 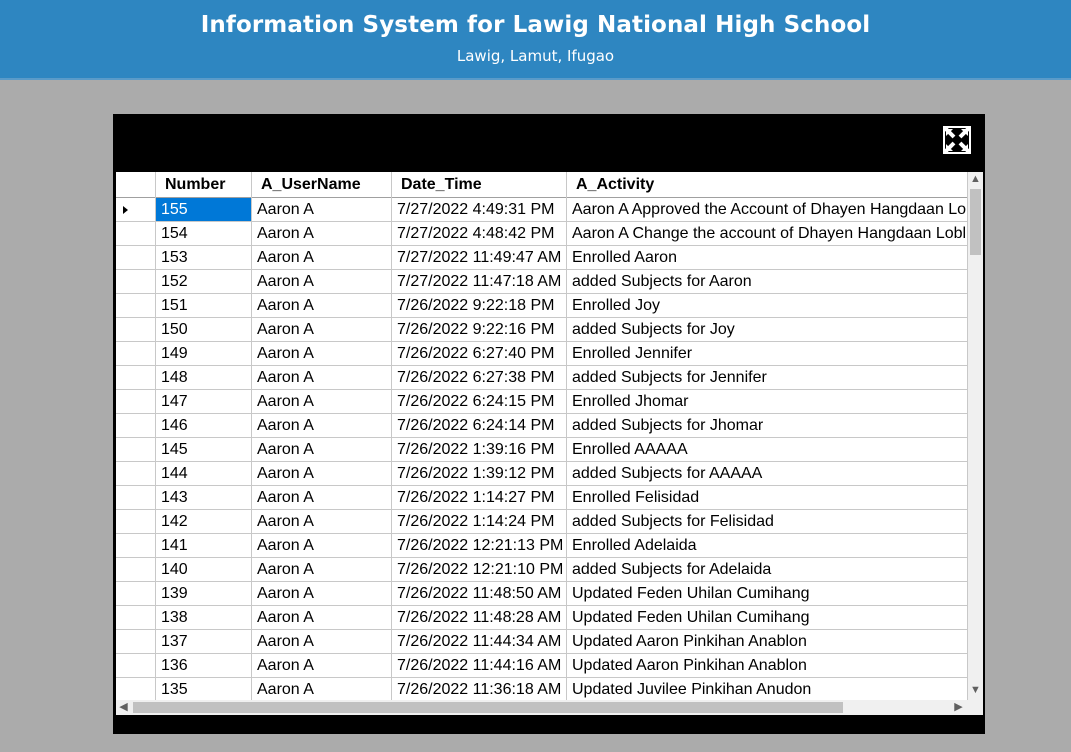 What do you see at coordinates (204, 618) in the screenshot?
I see `cell-number: 138` at bounding box center [204, 618].